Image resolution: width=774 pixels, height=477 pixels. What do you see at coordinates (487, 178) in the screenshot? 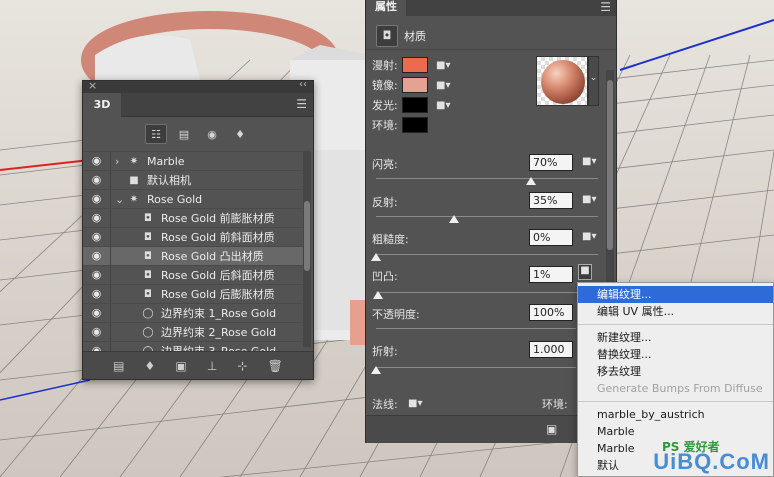
I see `shine-slider-track` at bounding box center [487, 178].